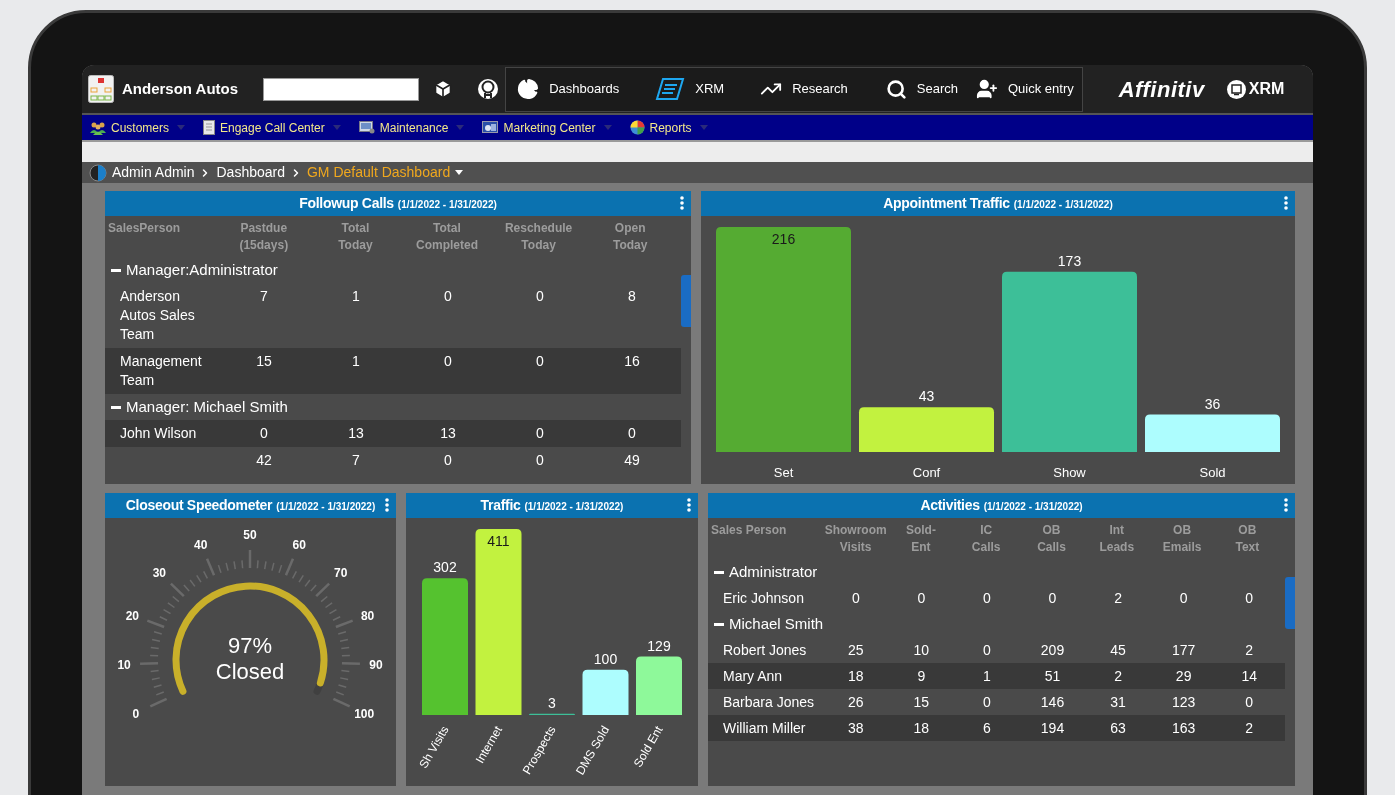 This screenshot has width=1395, height=795. I want to click on data-label: 302, so click(445, 567).